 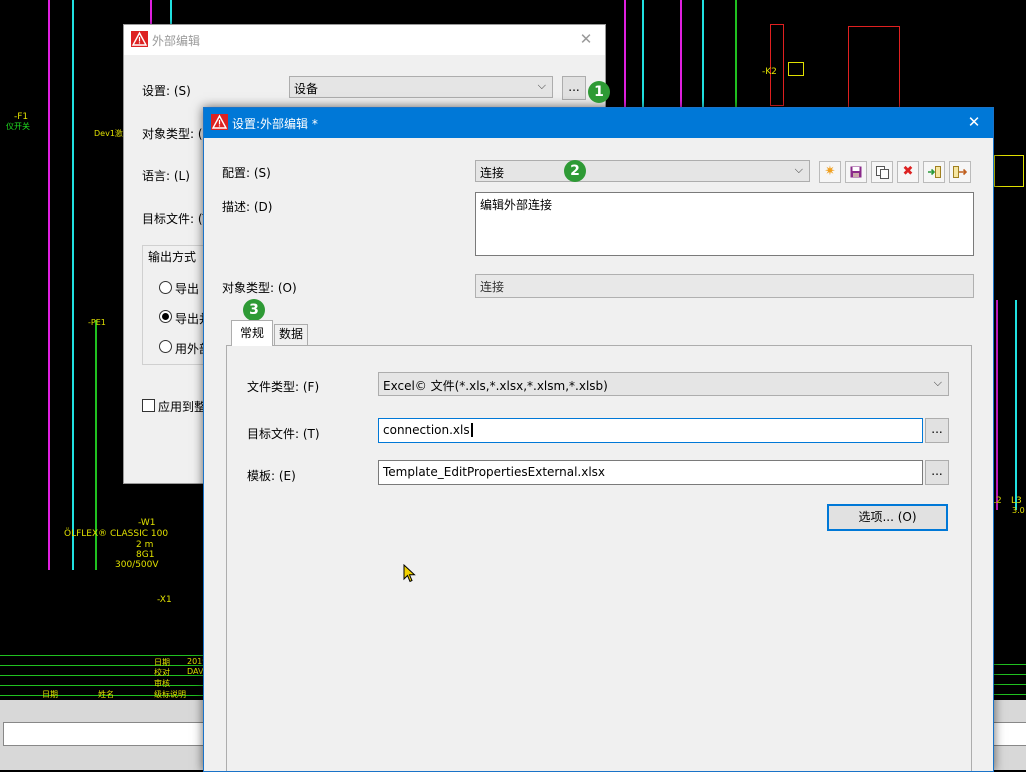 I want to click on cad-label: 校对, so click(x=162, y=672).